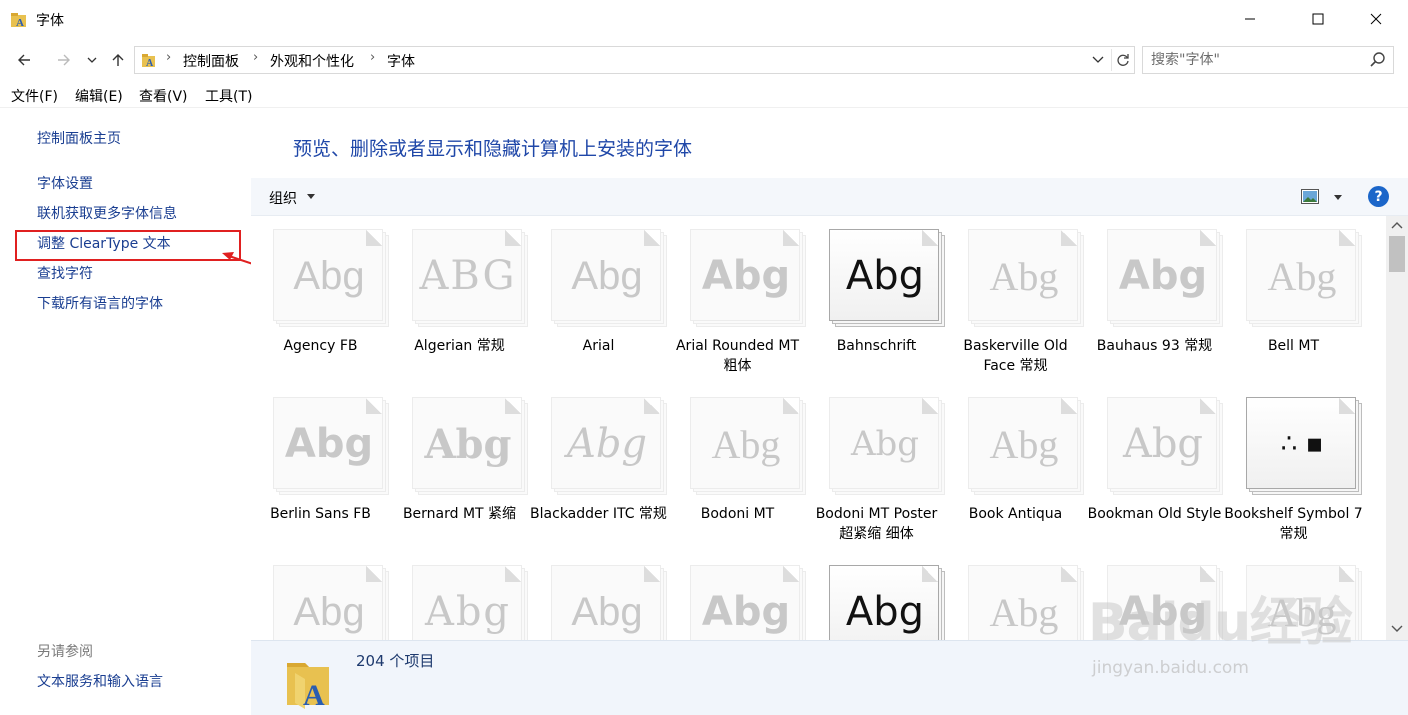 The image size is (1408, 715). Describe the element at coordinates (1397, 428) in the screenshot. I see `vertical-scrollbar` at that location.